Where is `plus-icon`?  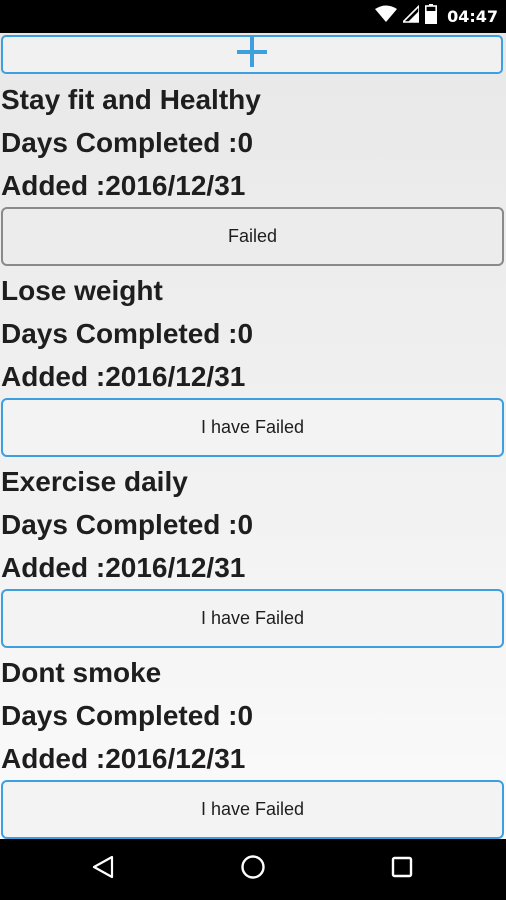 plus-icon is located at coordinates (252, 54).